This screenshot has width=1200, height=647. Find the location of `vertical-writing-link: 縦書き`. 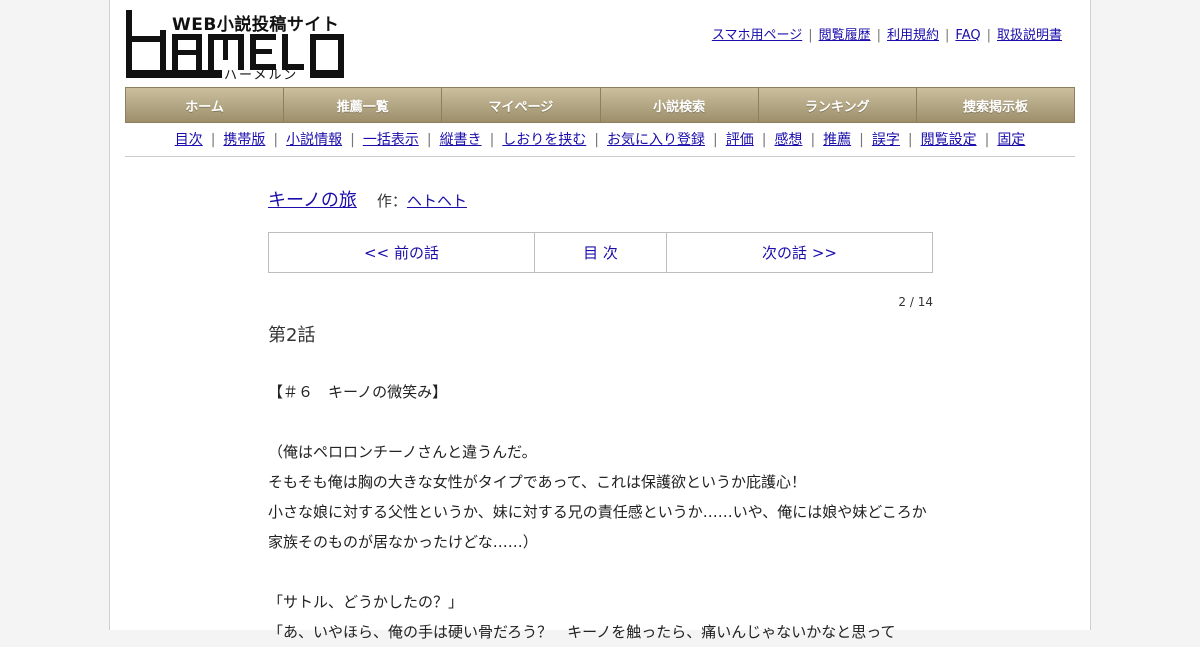

vertical-writing-link: 縦書き is located at coordinates (461, 140).